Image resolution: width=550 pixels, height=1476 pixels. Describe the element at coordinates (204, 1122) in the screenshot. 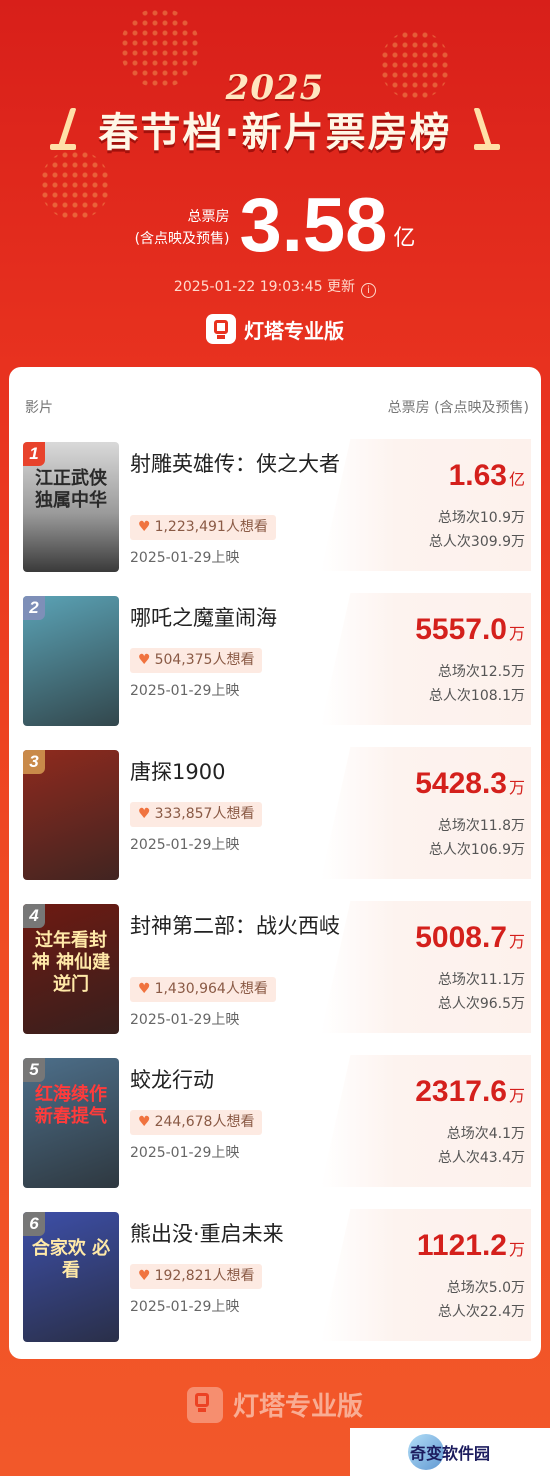

I see `want-count: 244,678人想看` at that location.